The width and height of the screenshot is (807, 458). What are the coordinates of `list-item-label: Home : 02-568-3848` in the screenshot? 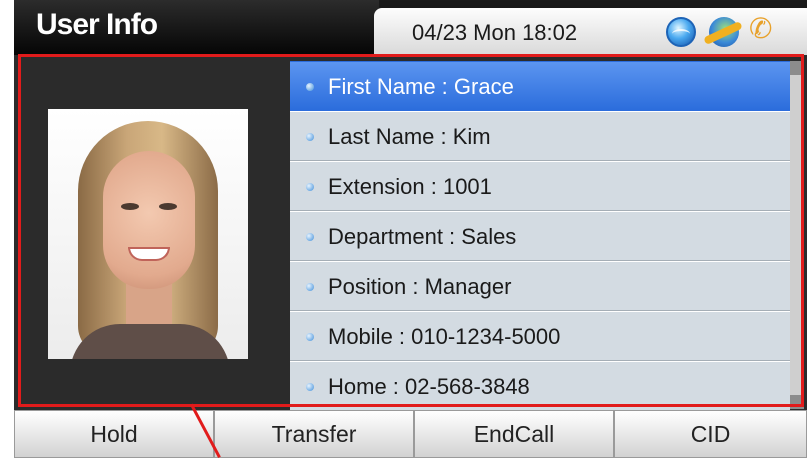 It's located at (429, 386).